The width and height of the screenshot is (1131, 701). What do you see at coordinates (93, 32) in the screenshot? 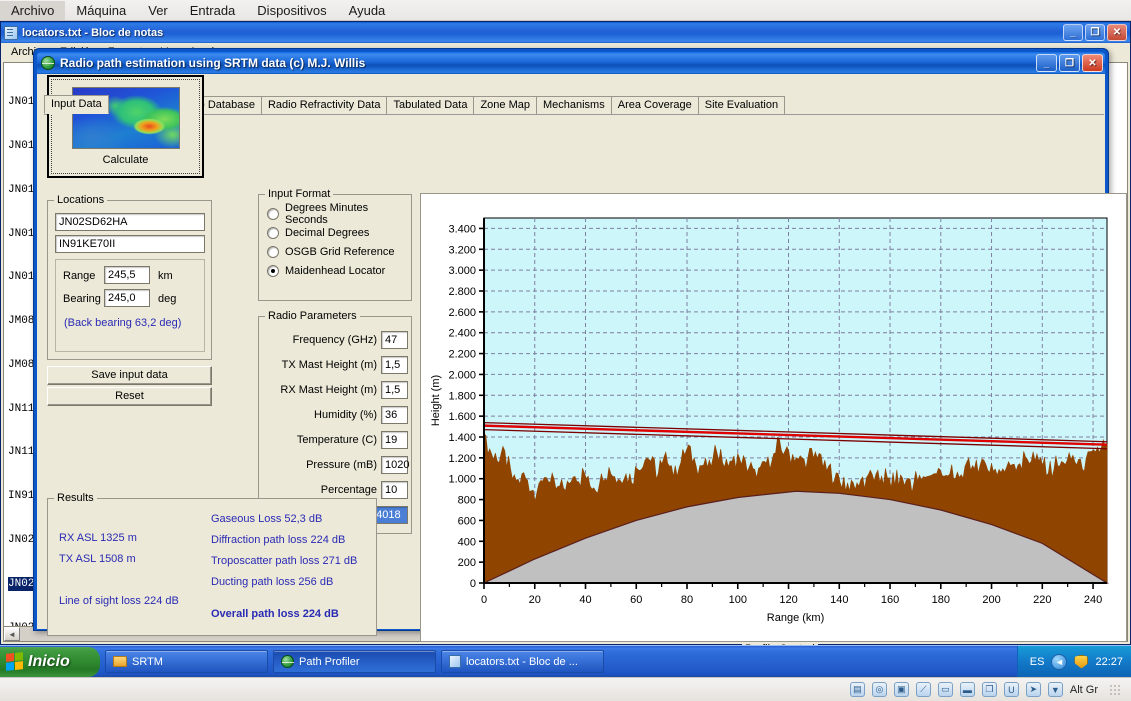
I see `notepad-title-text: locators.txt - Bloc de notas` at bounding box center [93, 32].